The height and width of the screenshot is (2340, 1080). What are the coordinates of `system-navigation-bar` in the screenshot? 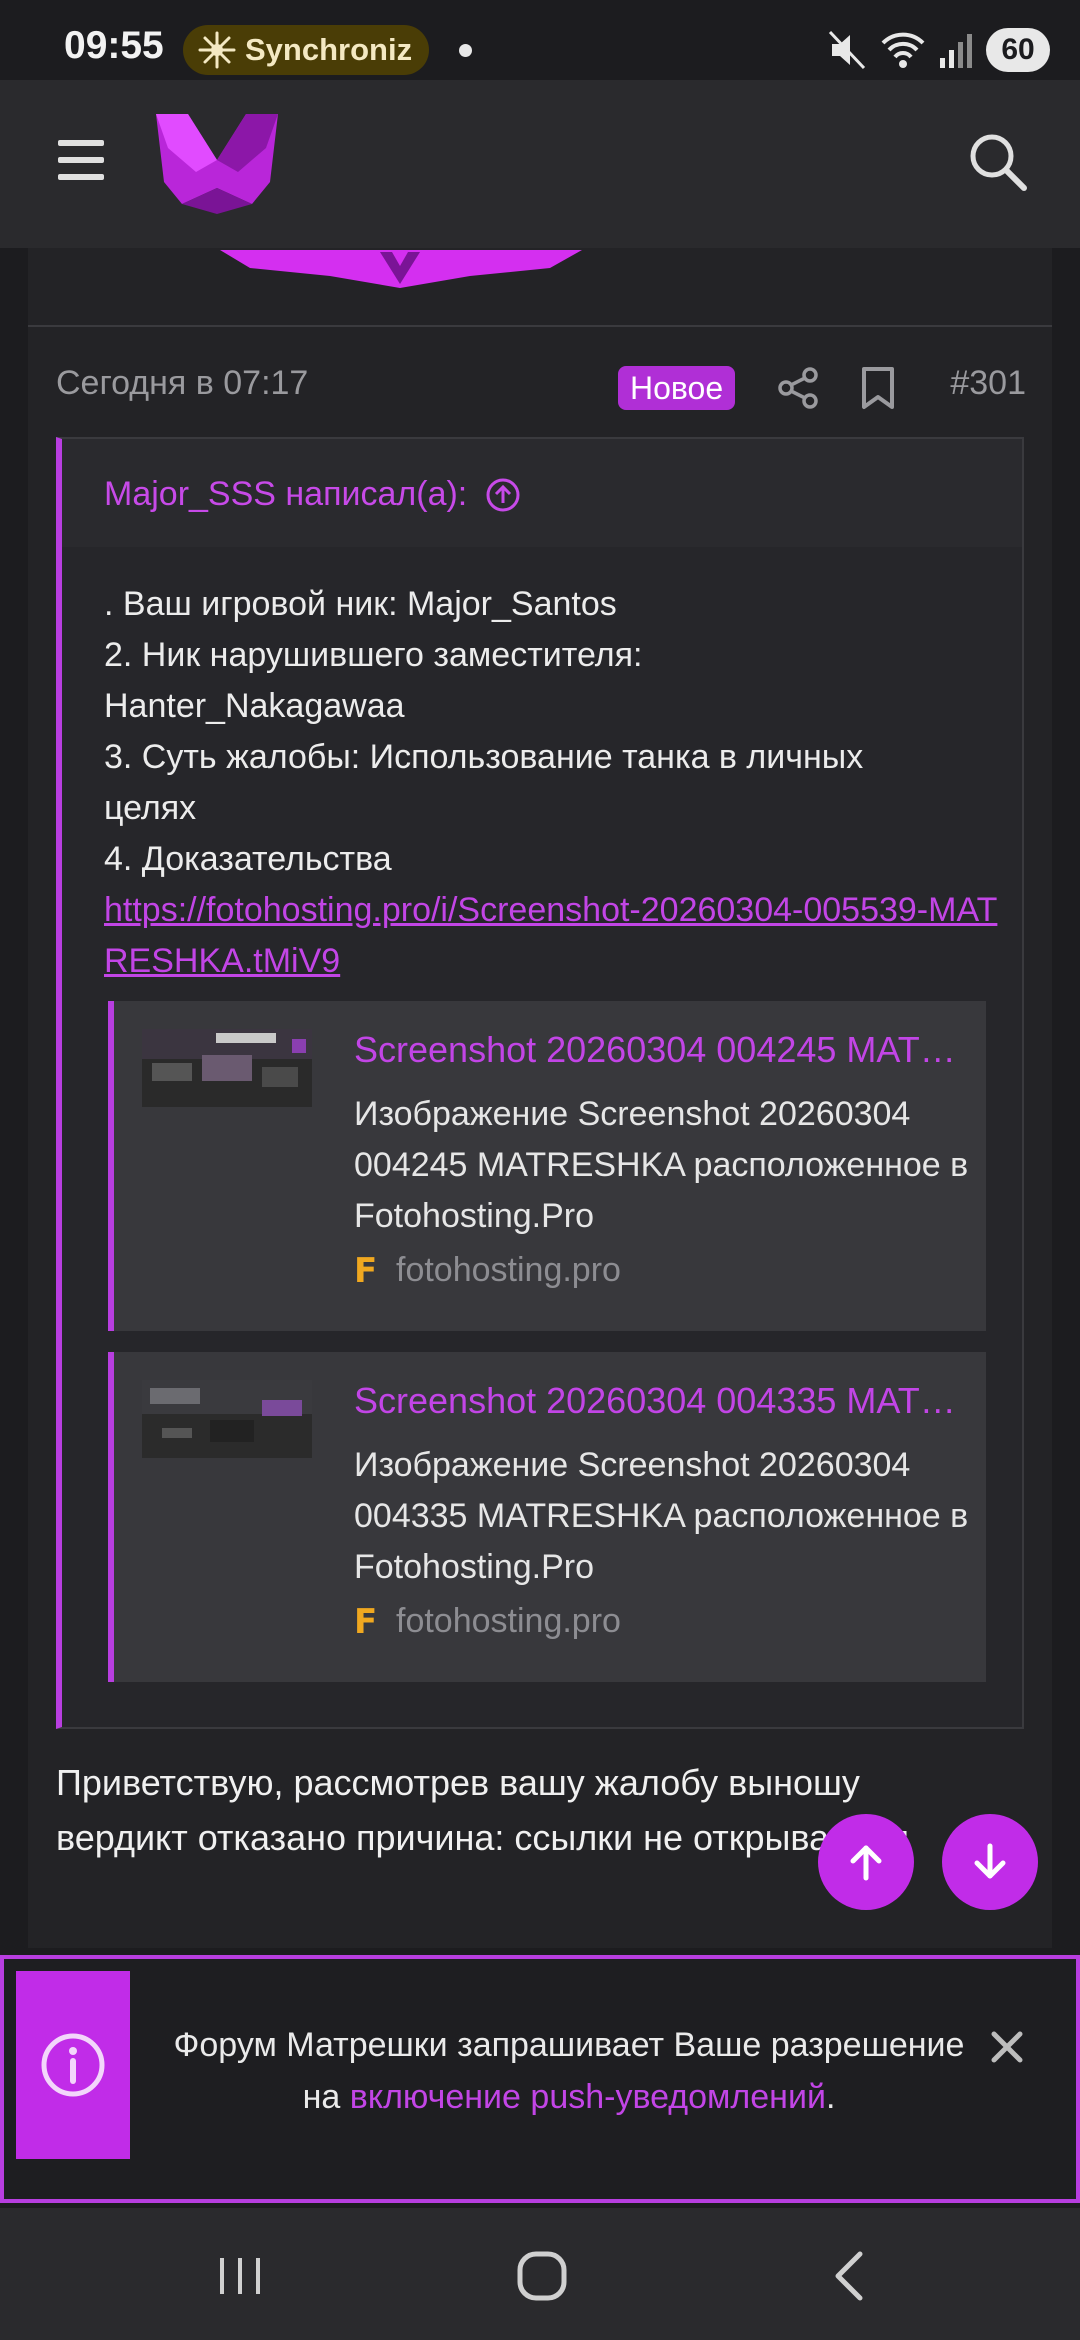 It's located at (540, 2274).